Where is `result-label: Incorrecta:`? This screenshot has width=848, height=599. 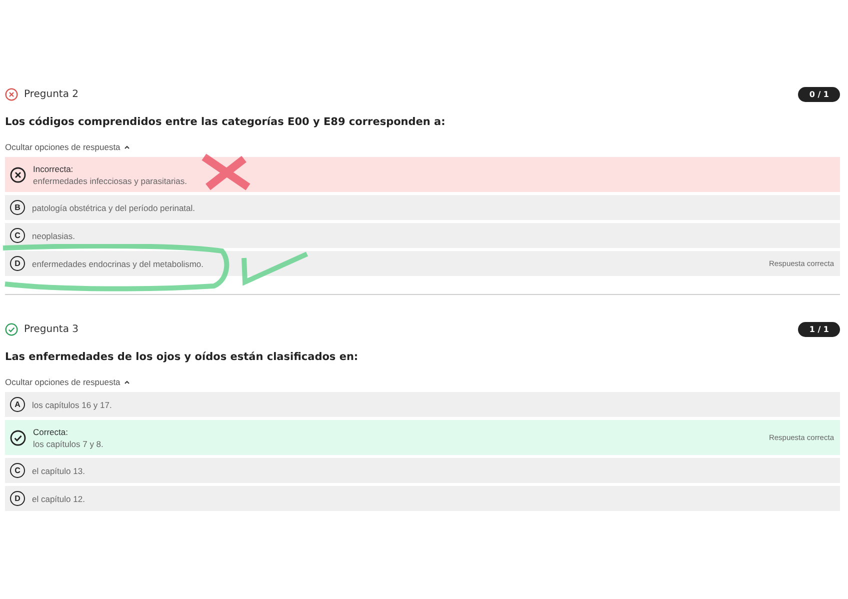 result-label: Incorrecta: is located at coordinates (53, 169).